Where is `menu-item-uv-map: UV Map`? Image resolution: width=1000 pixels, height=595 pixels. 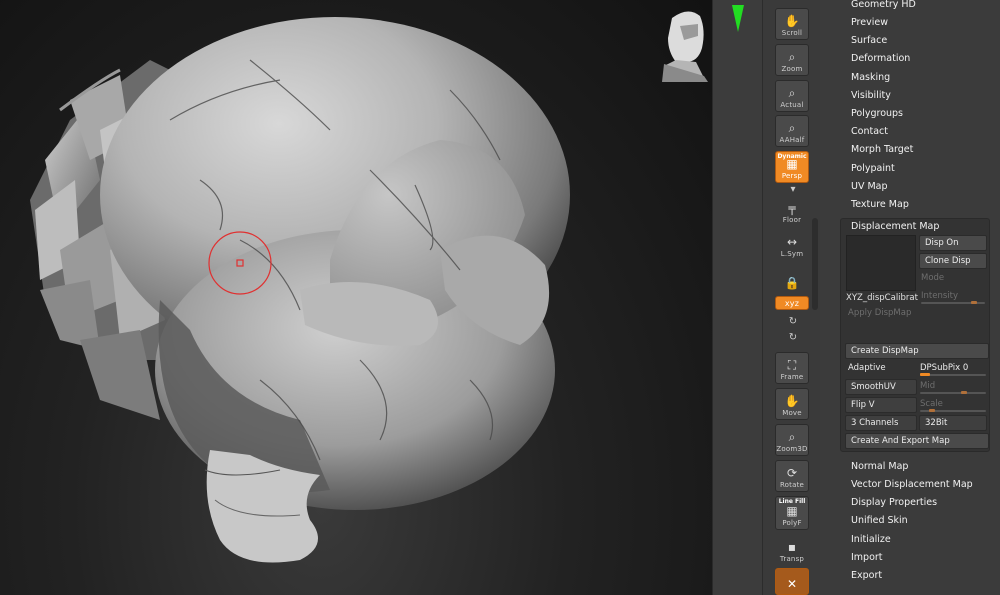 menu-item-uv-map: UV Map is located at coordinates (869, 187).